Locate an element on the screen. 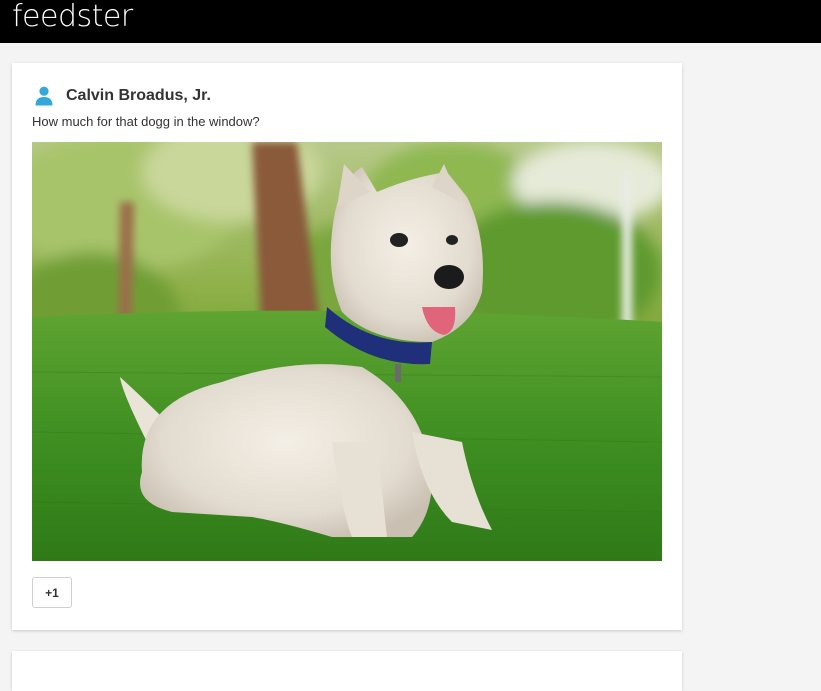 The width and height of the screenshot is (821, 691). next-feed-post-card is located at coordinates (347, 671).